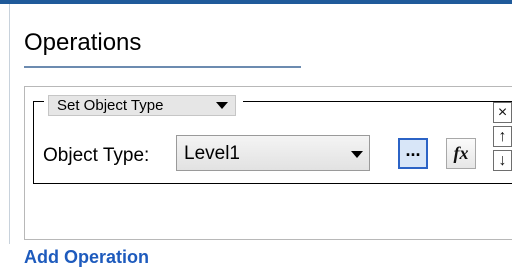  Describe the element at coordinates (96, 155) in the screenshot. I see `object-type-label: Object Type:` at that location.